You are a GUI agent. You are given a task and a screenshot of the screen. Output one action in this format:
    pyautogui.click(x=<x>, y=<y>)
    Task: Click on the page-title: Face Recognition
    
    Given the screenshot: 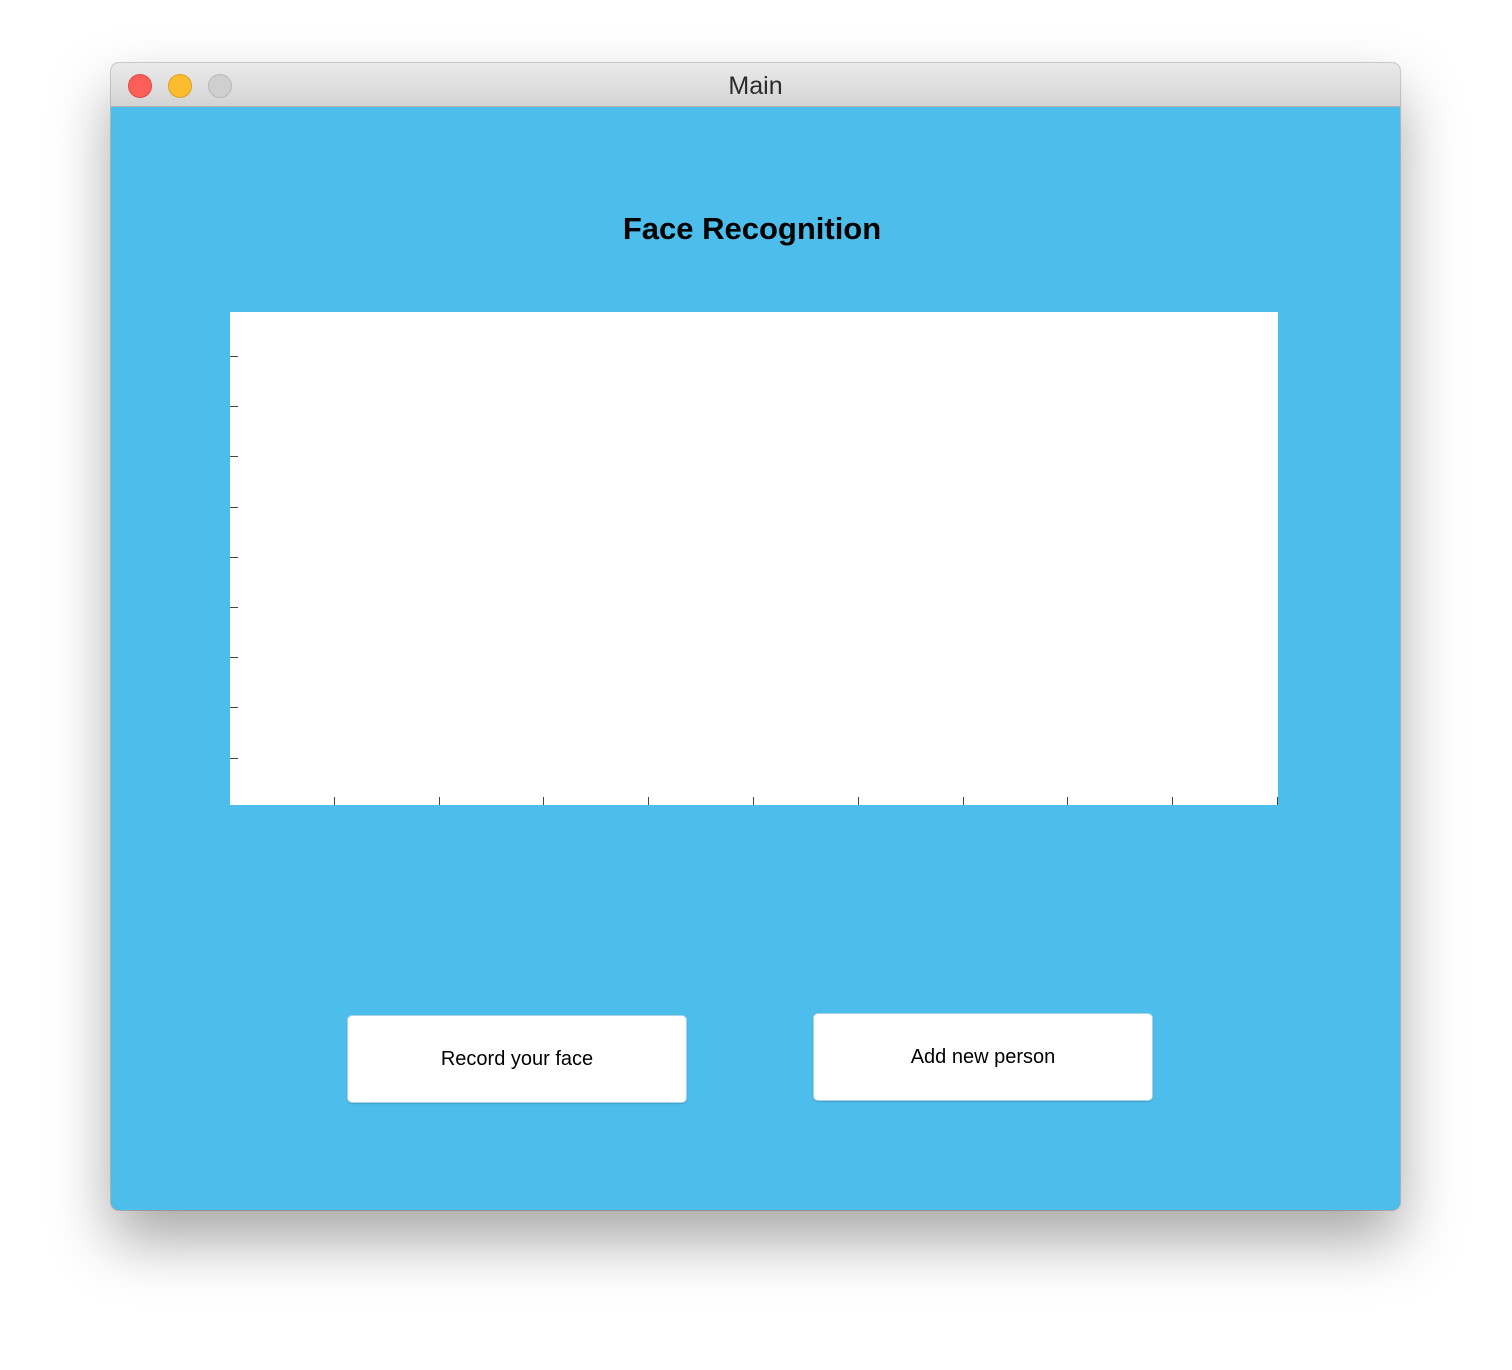 What is the action you would take?
    pyautogui.click(x=752, y=228)
    